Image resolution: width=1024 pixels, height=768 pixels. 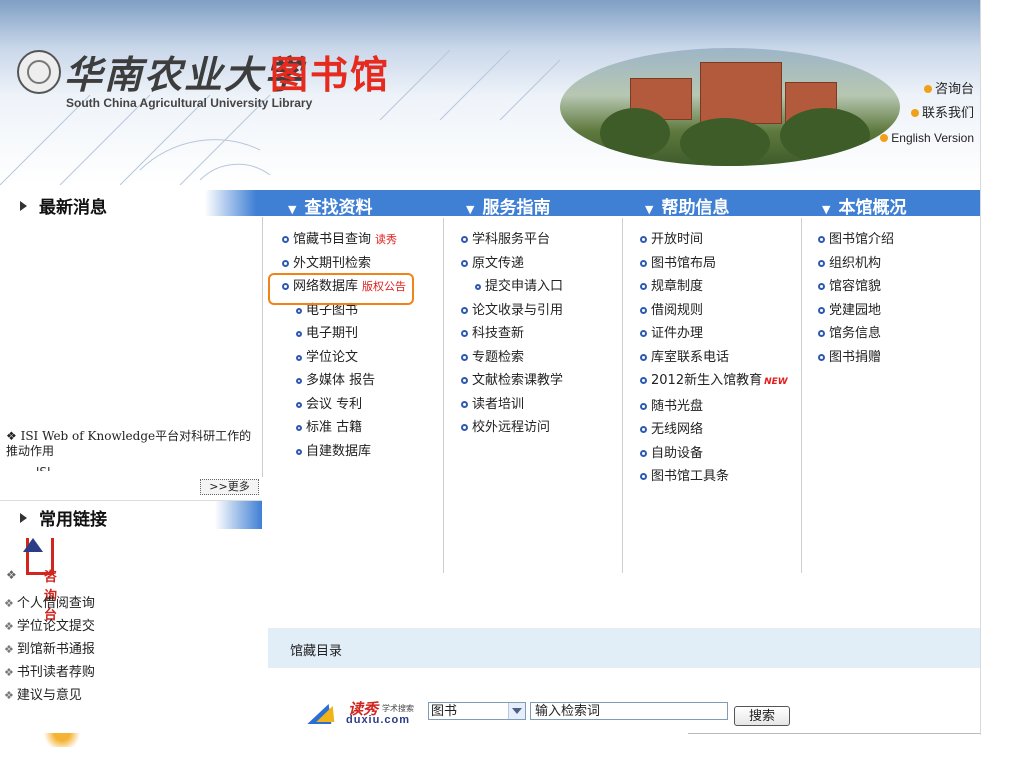 What do you see at coordinates (714, 264) in the screenshot?
I see `menu-item-layout: 图书馆布局` at bounding box center [714, 264].